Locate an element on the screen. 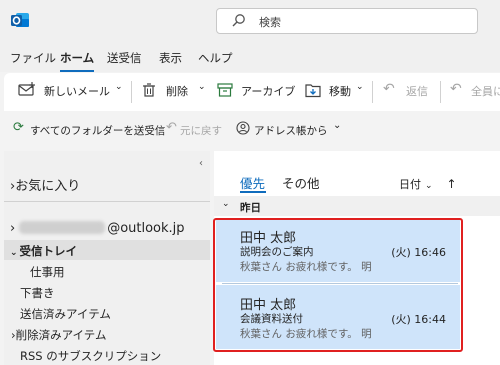 This screenshot has width=500, height=365. date-group-header: ⌄ 昨日 is located at coordinates (357, 206).